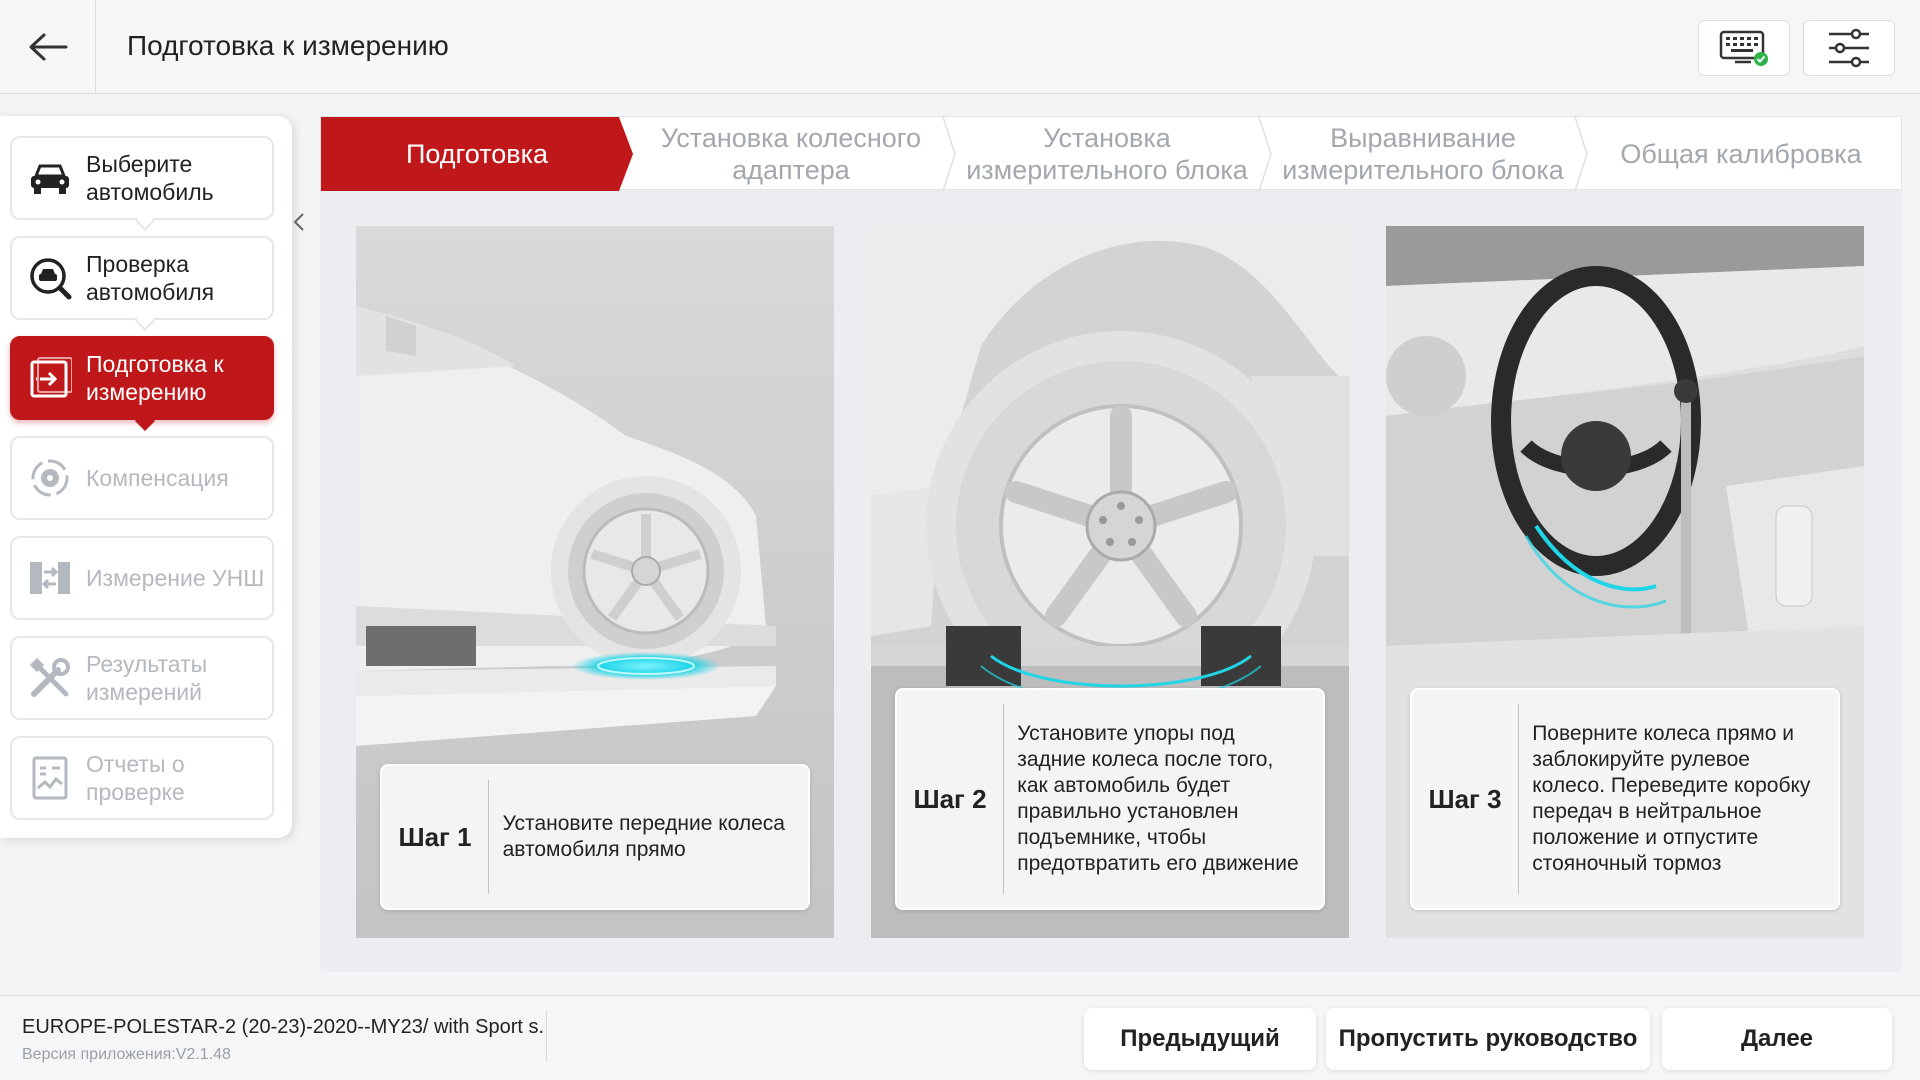  Describe the element at coordinates (1423, 154) in the screenshot. I see `tab-measuring-unit-align: Выравнивание измерительного блока` at that location.